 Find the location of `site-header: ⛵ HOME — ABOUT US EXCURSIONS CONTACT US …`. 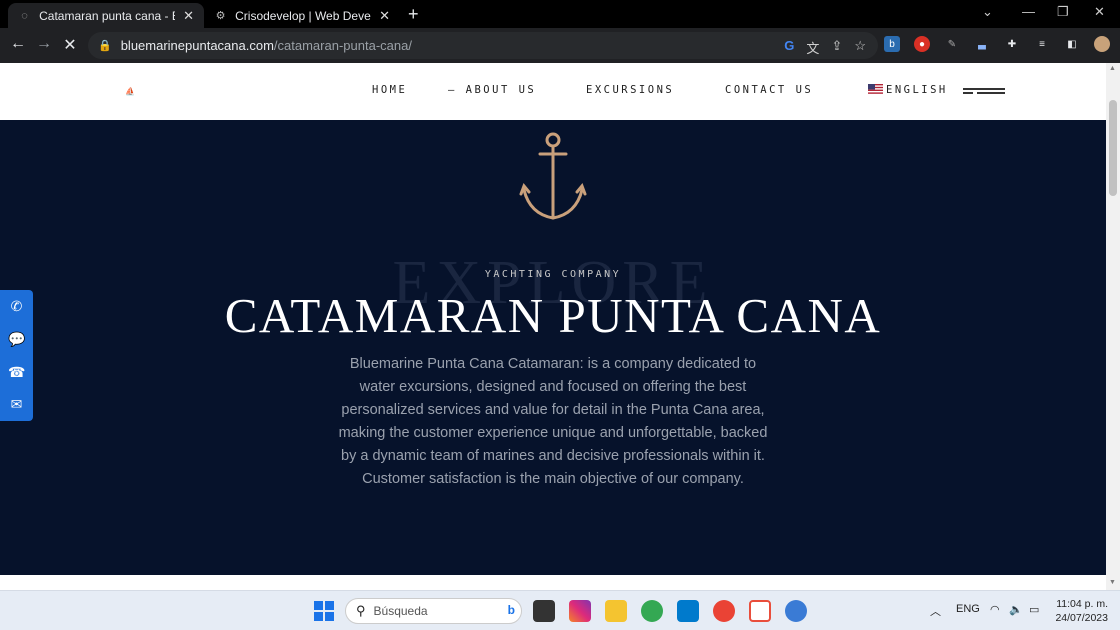

site-header: ⛵ HOME — ABOUT US EXCURSIONS CONTACT US … is located at coordinates (553, 91).